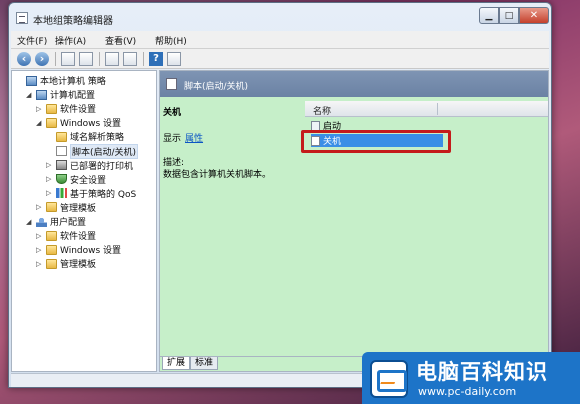 The width and height of the screenshot is (580, 404). Describe the element at coordinates (41, 221) in the screenshot. I see `user-icon` at that location.